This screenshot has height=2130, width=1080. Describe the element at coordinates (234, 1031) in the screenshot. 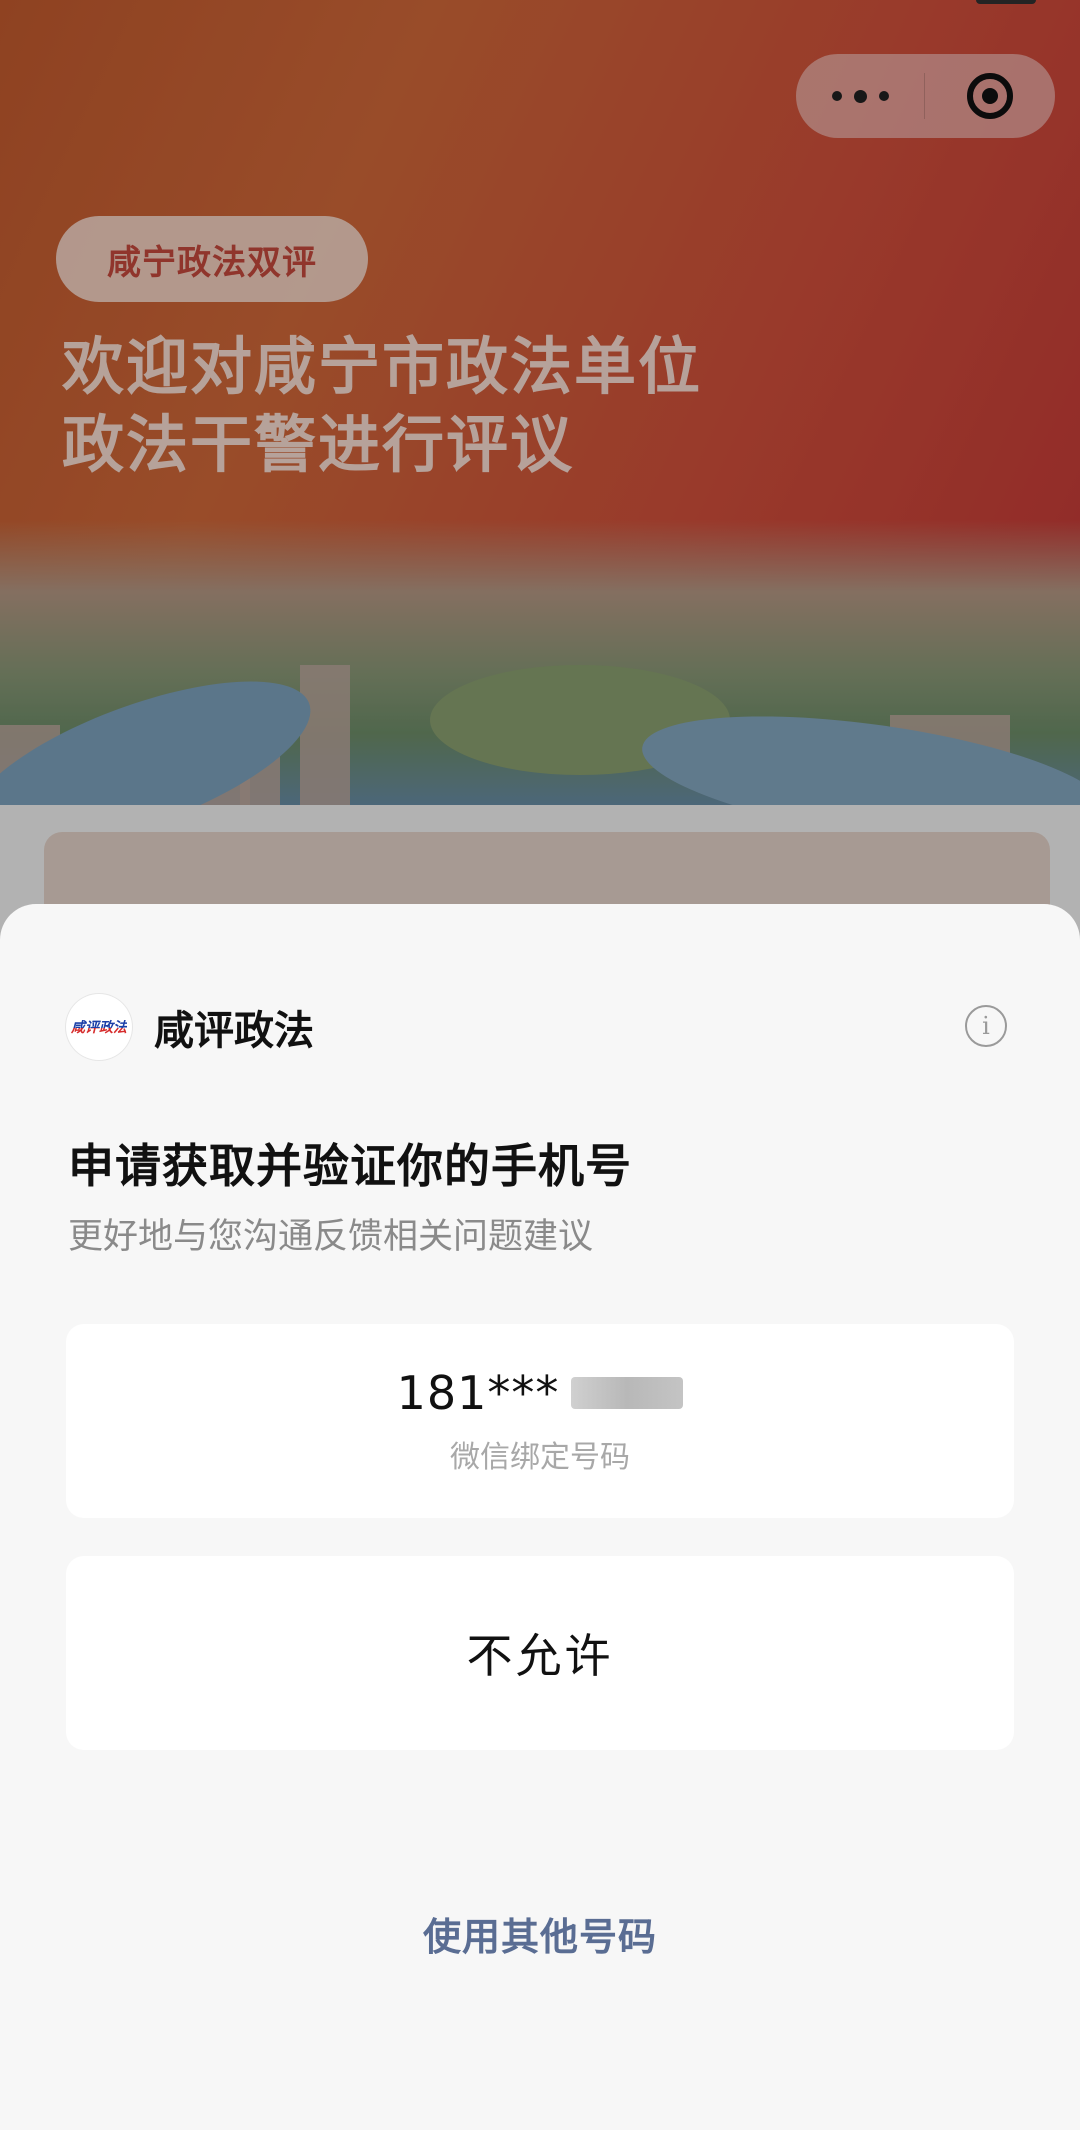

I see `app-name: 咸评政法` at that location.